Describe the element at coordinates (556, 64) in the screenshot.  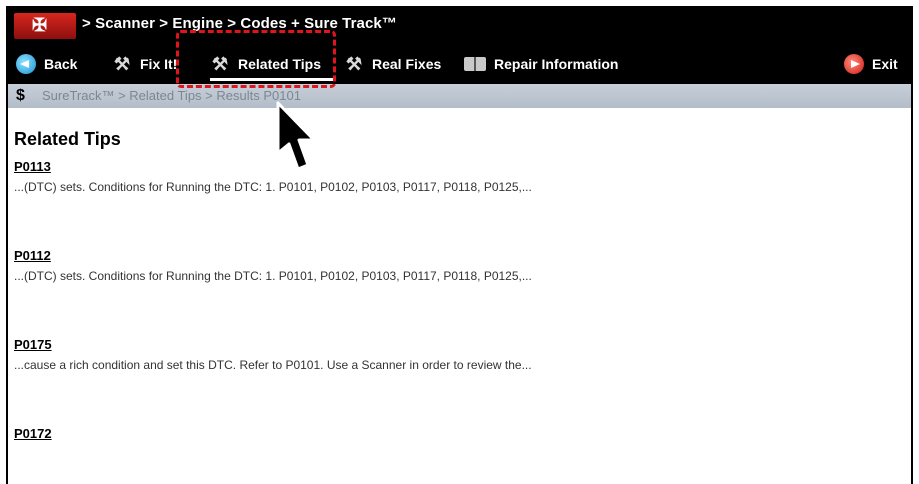
I see `repair-information-label: Repair Information` at that location.